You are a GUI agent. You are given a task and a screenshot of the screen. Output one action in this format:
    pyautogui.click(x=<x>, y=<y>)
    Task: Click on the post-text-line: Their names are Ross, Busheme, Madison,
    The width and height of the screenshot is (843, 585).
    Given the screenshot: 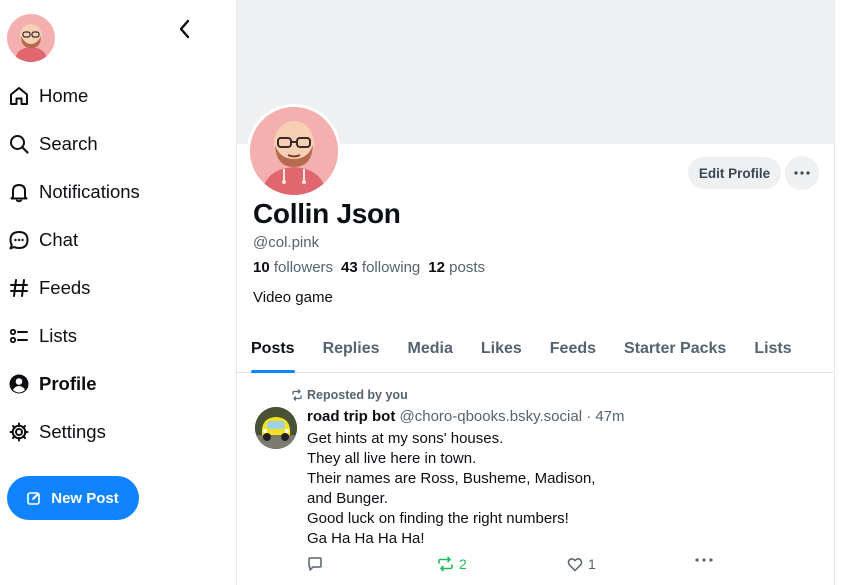 What is the action you would take?
    pyautogui.click(x=451, y=478)
    